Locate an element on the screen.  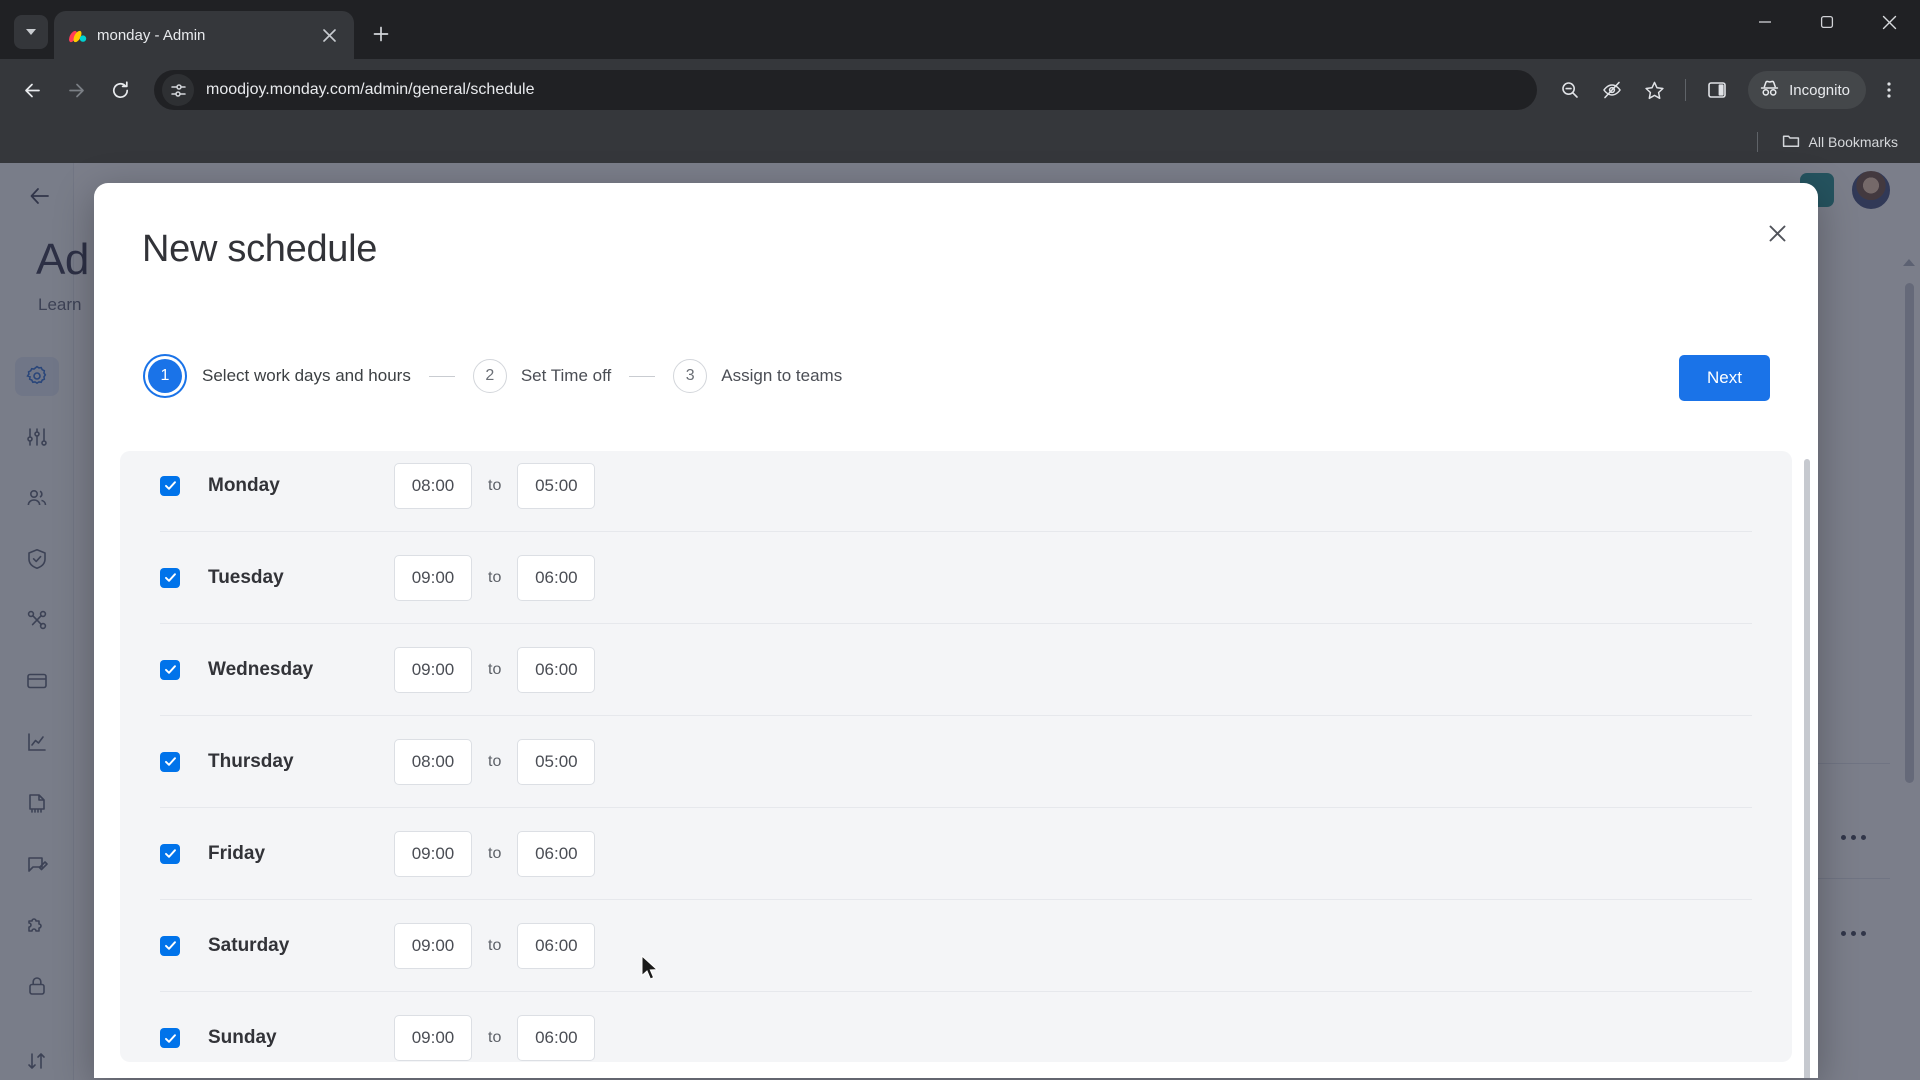
day-row: Friday 09:00 to 06:00 is located at coordinates (956, 854).